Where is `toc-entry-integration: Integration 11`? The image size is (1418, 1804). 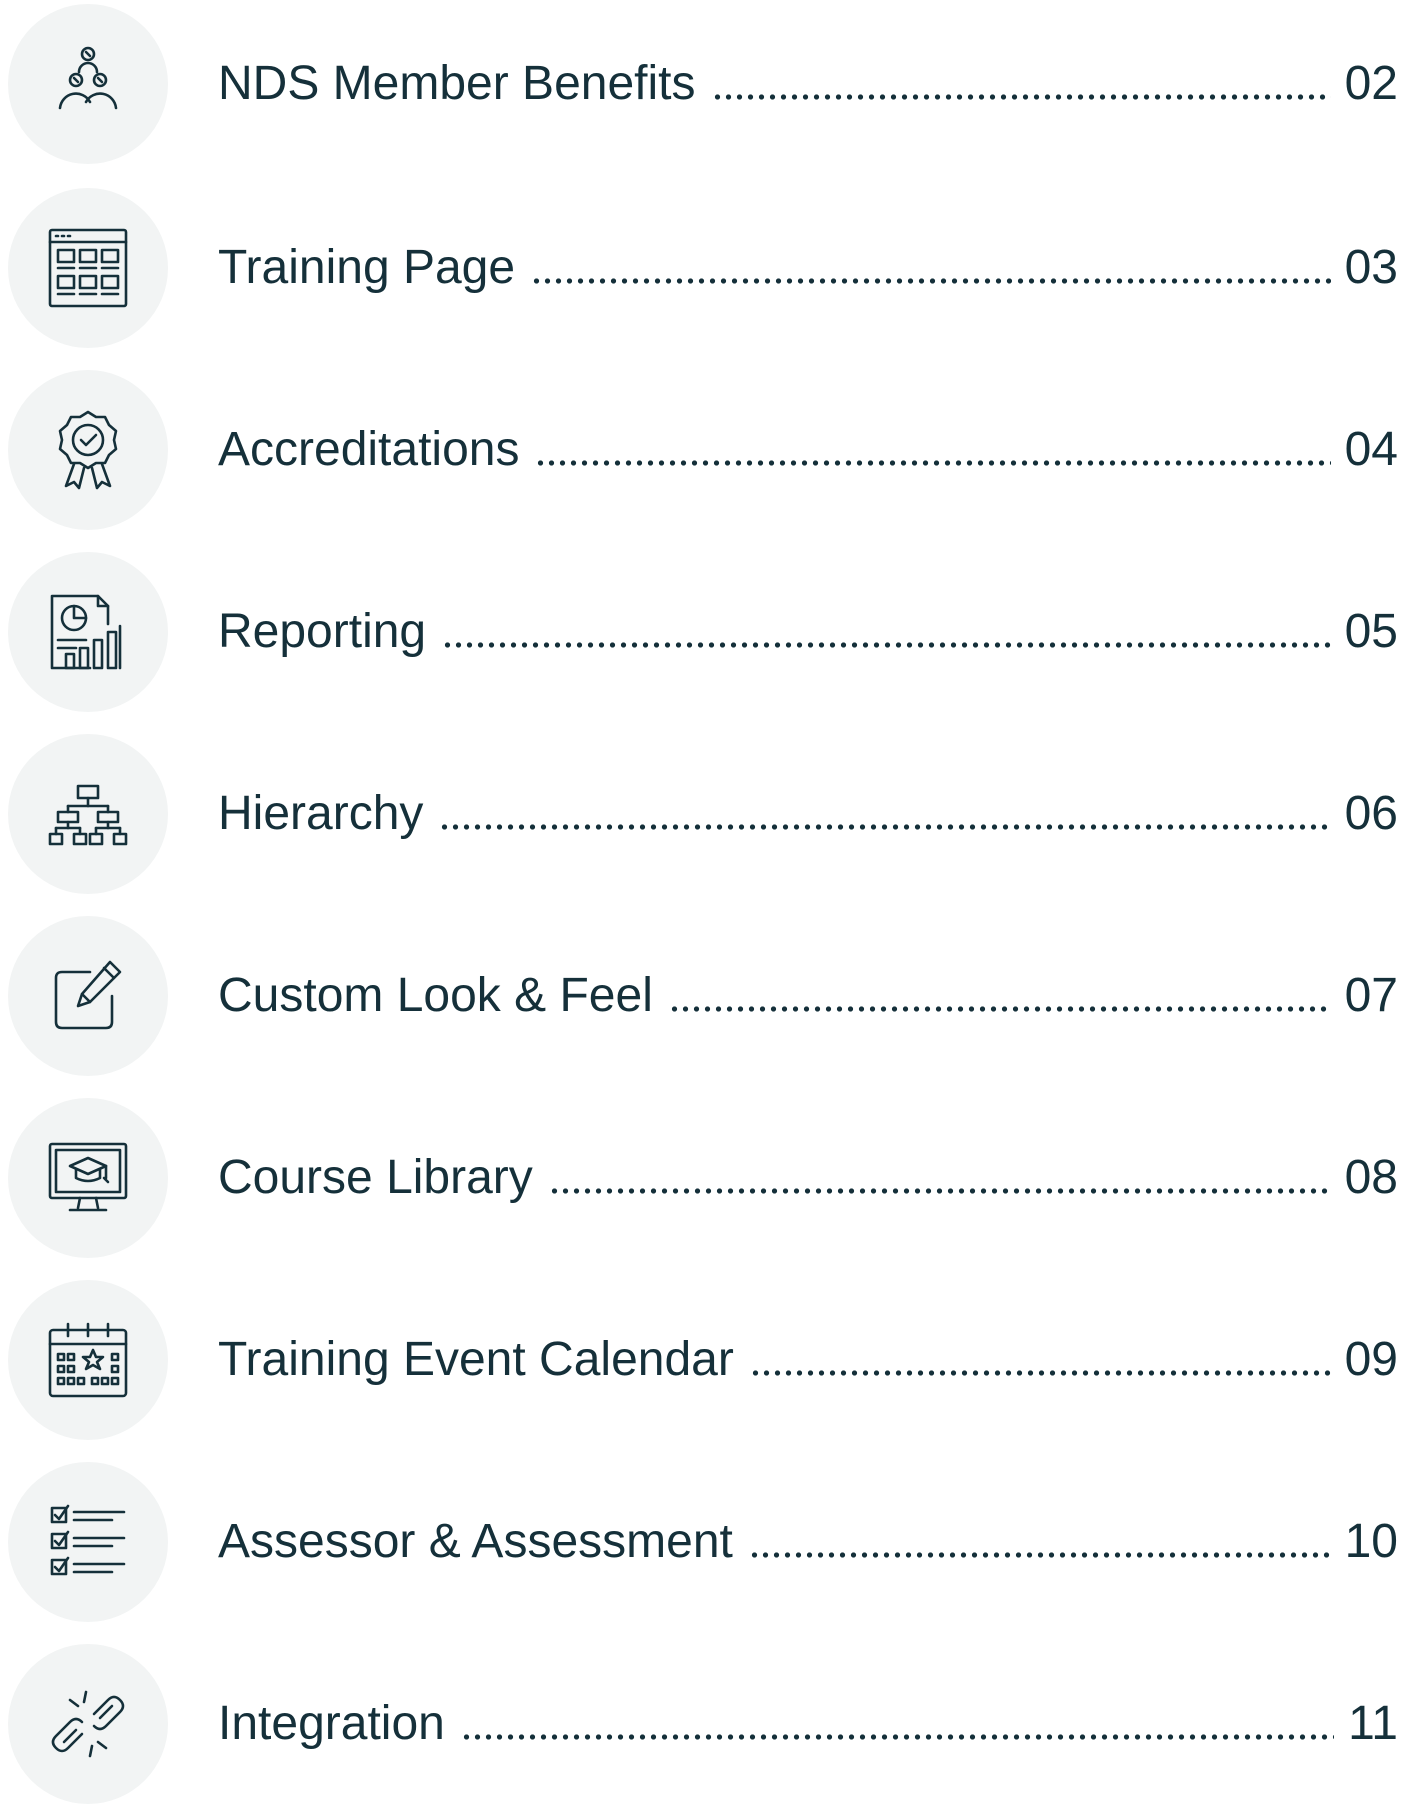 toc-entry-integration: Integration 11 is located at coordinates (709, 1724).